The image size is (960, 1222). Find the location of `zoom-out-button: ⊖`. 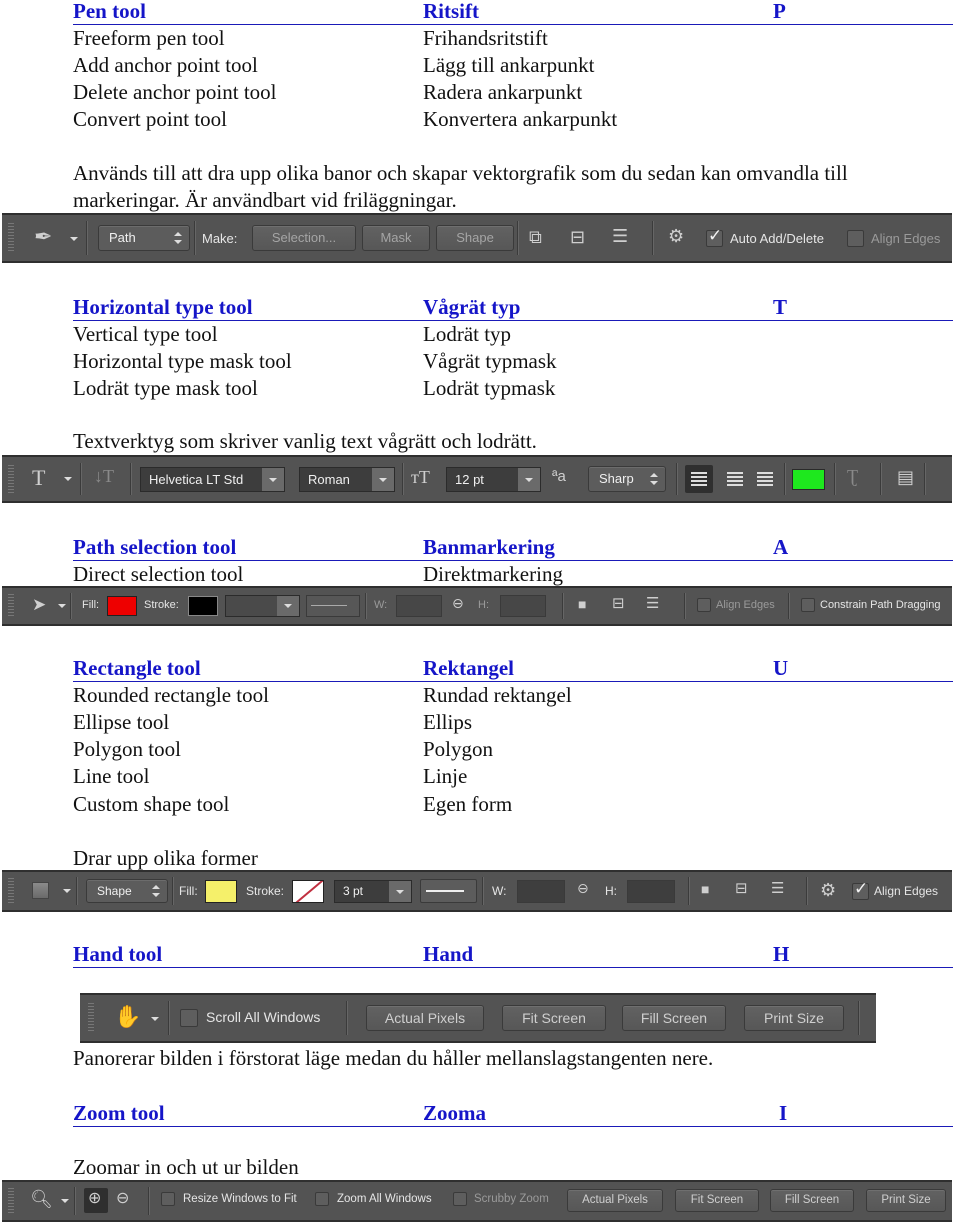

zoom-out-button: ⊖ is located at coordinates (124, 1200).